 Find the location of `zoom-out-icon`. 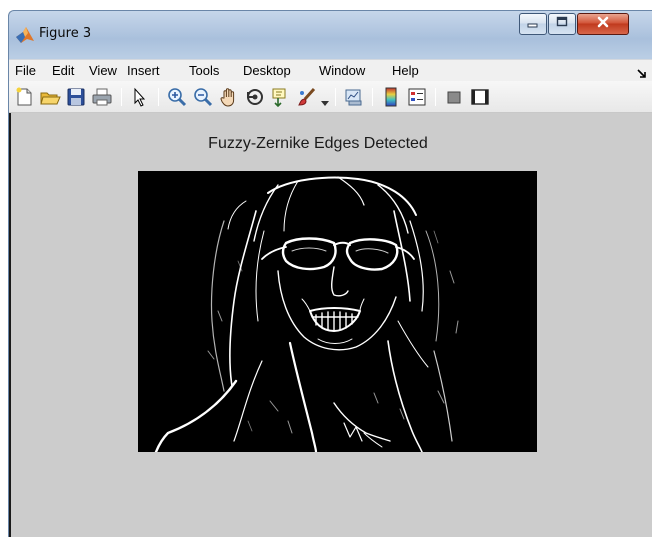

zoom-out-icon is located at coordinates (203, 97).